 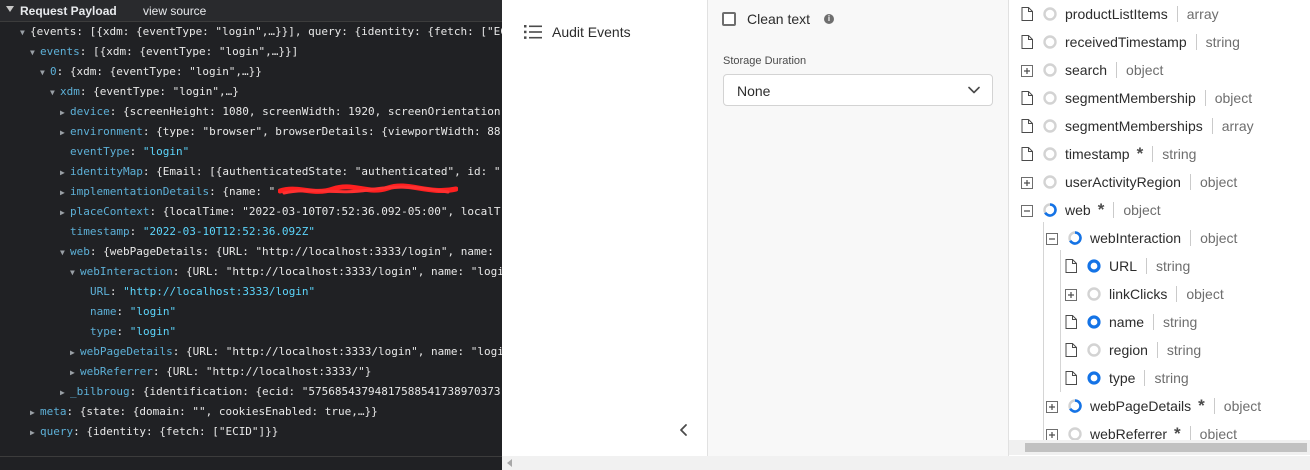 I want to click on schema-field-row: webInteraction object, so click(x=1141, y=238).